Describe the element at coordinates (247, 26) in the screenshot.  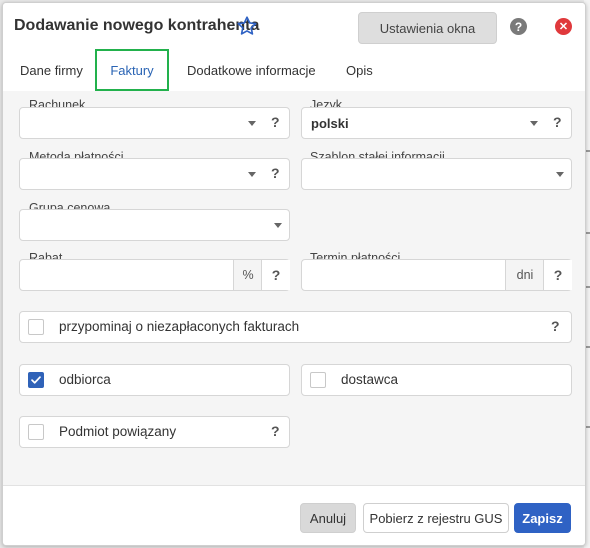
I see `star-icon` at that location.